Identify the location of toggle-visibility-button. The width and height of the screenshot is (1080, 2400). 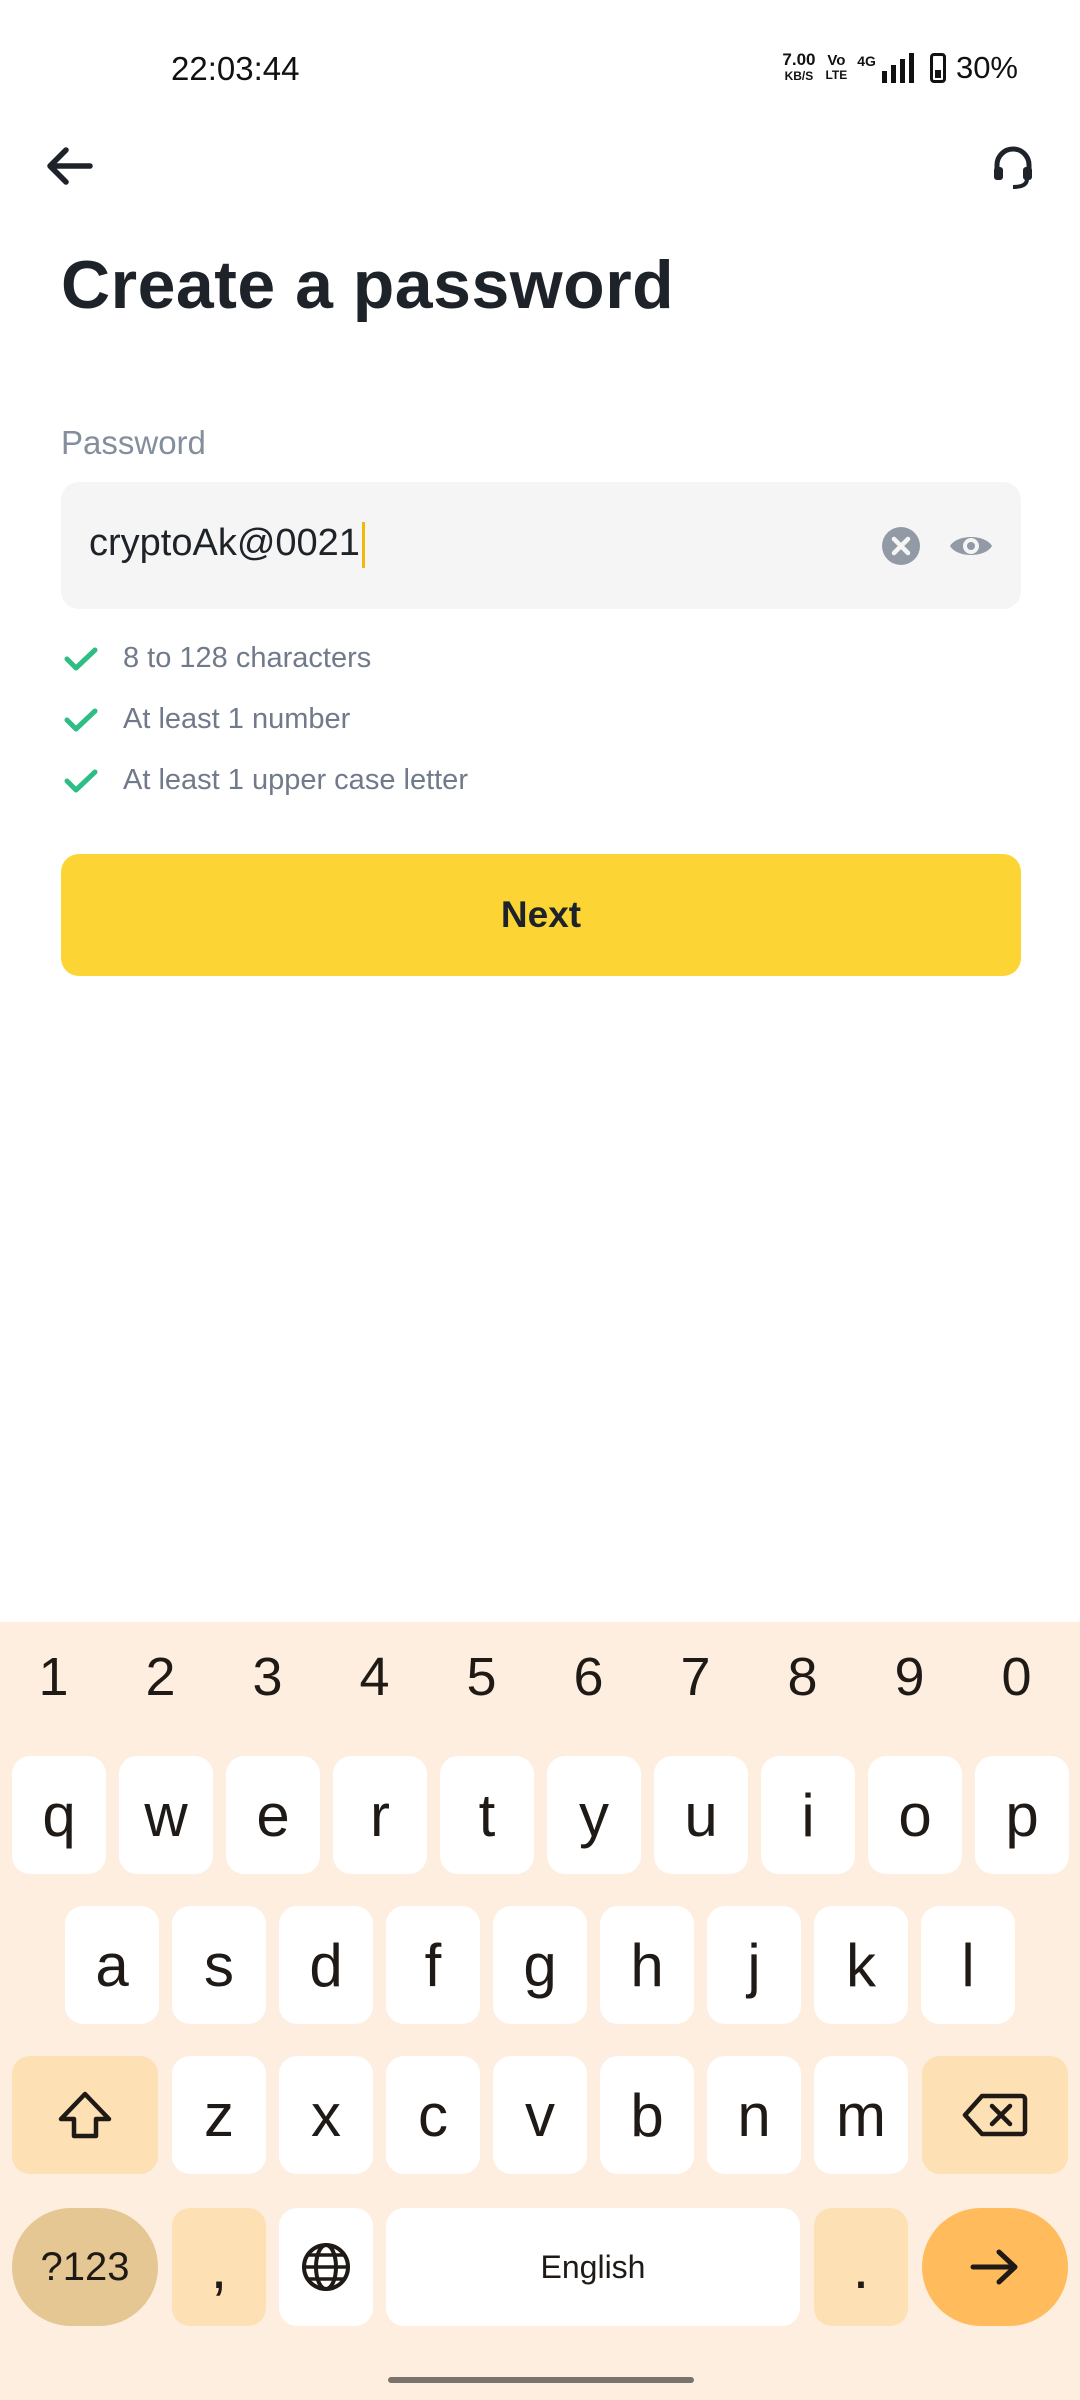
(971, 546).